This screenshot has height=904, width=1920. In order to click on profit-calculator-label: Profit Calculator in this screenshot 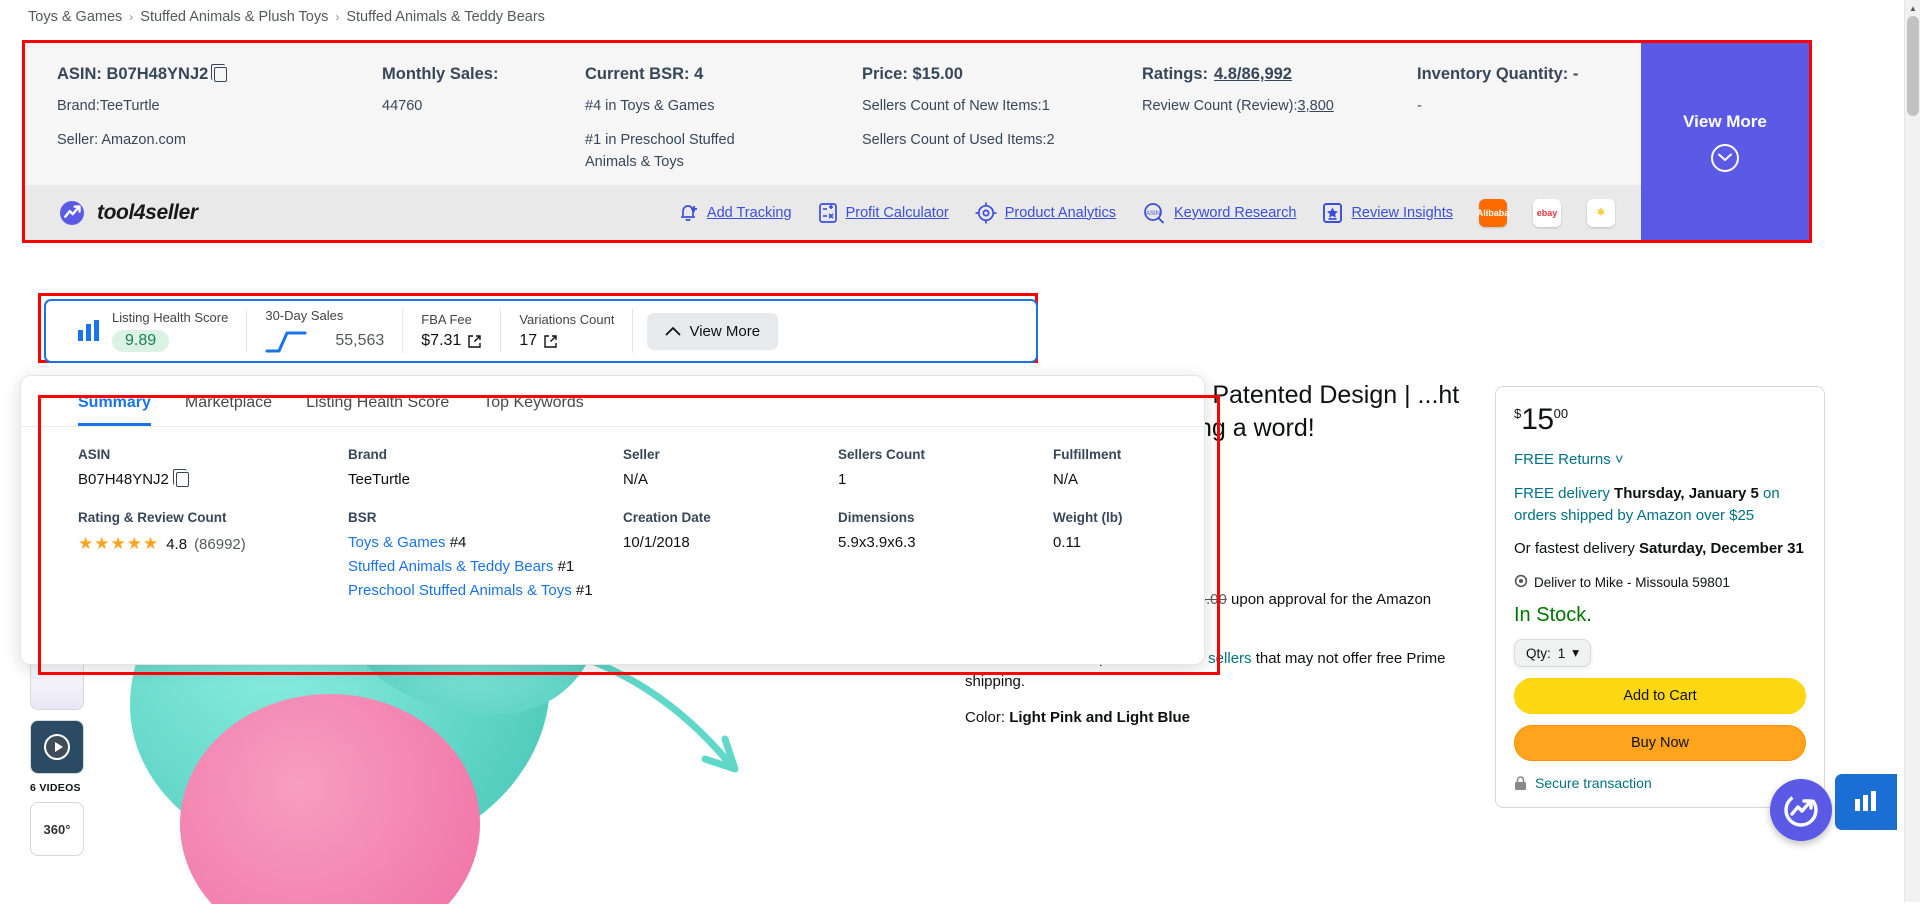, I will do `click(897, 212)`.